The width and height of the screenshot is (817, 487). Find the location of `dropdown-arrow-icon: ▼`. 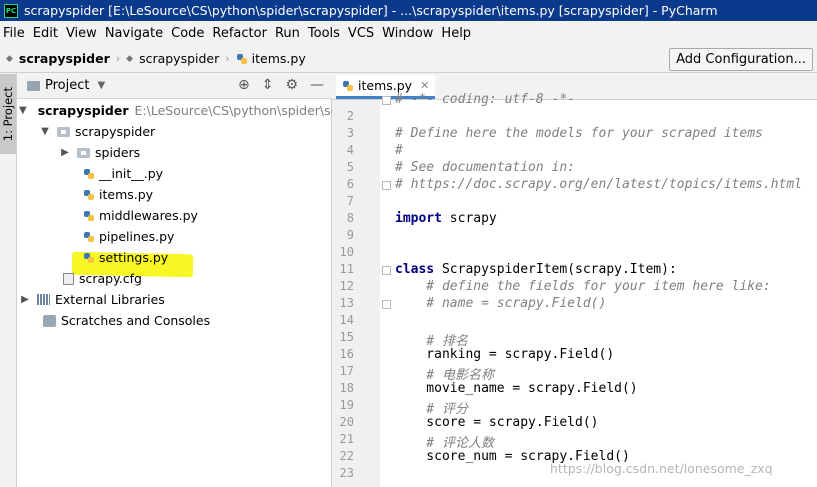

dropdown-arrow-icon: ▼ is located at coordinates (101, 85).